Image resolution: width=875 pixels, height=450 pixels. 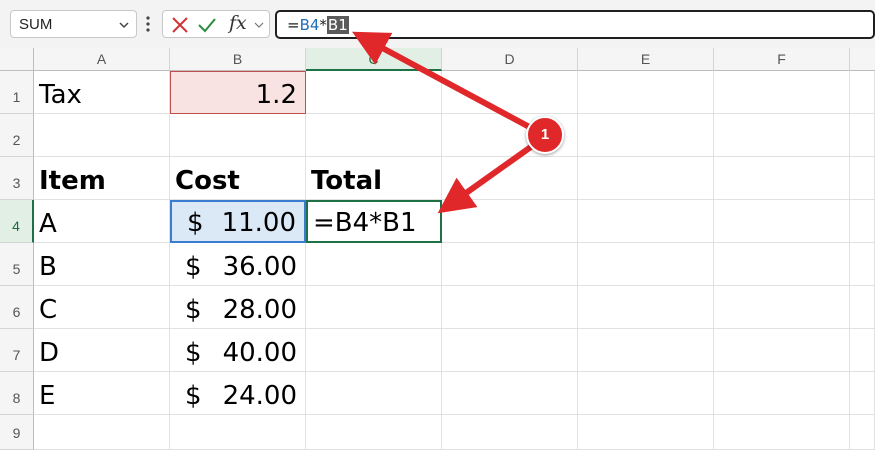 I want to click on column-header-g, so click(x=862, y=59).